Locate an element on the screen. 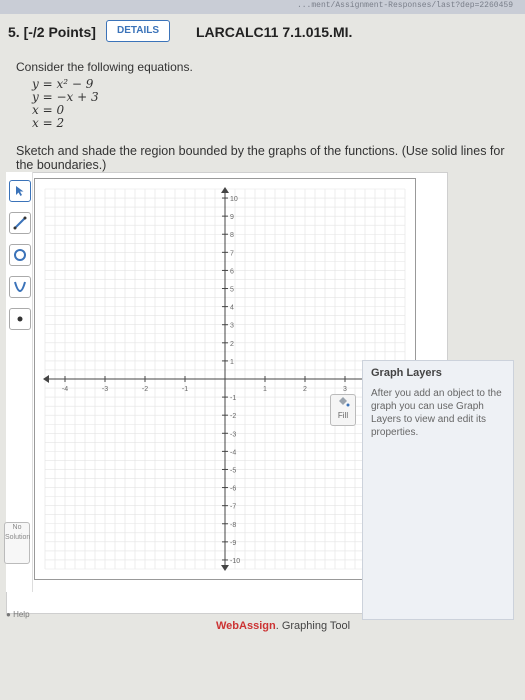  no-solution-button: No Solution is located at coordinates (17, 543).